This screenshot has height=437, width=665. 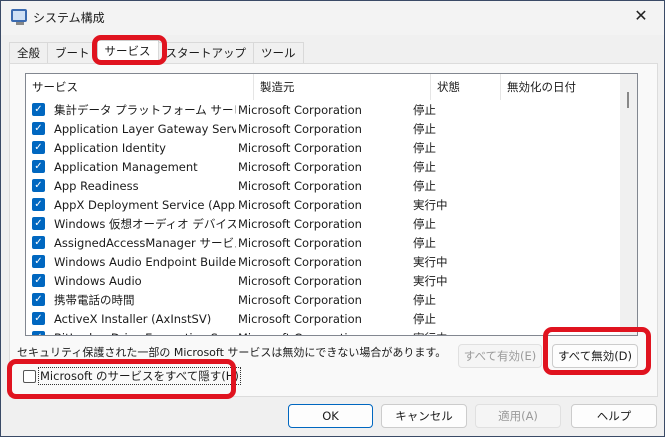 What do you see at coordinates (145, 333) in the screenshot?
I see `service-name: BitLocker Drive Encryption Service` at bounding box center [145, 333].